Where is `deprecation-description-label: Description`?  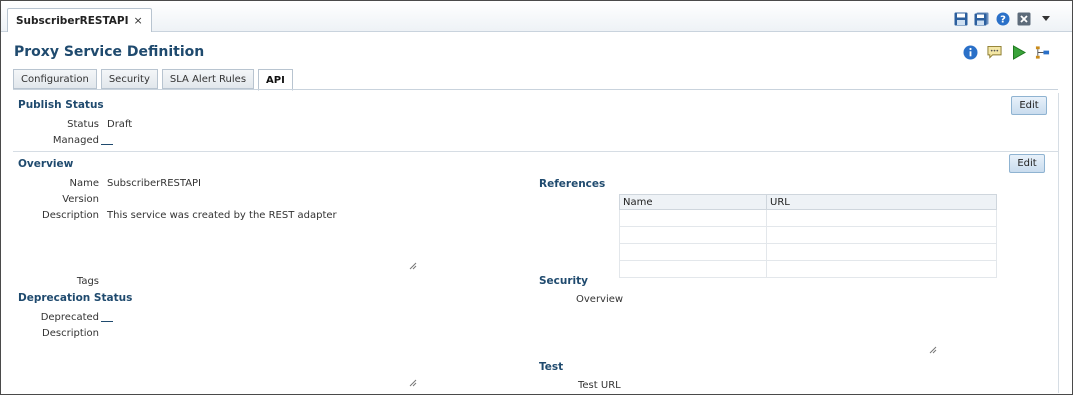 deprecation-description-label: Description is located at coordinates (70, 333).